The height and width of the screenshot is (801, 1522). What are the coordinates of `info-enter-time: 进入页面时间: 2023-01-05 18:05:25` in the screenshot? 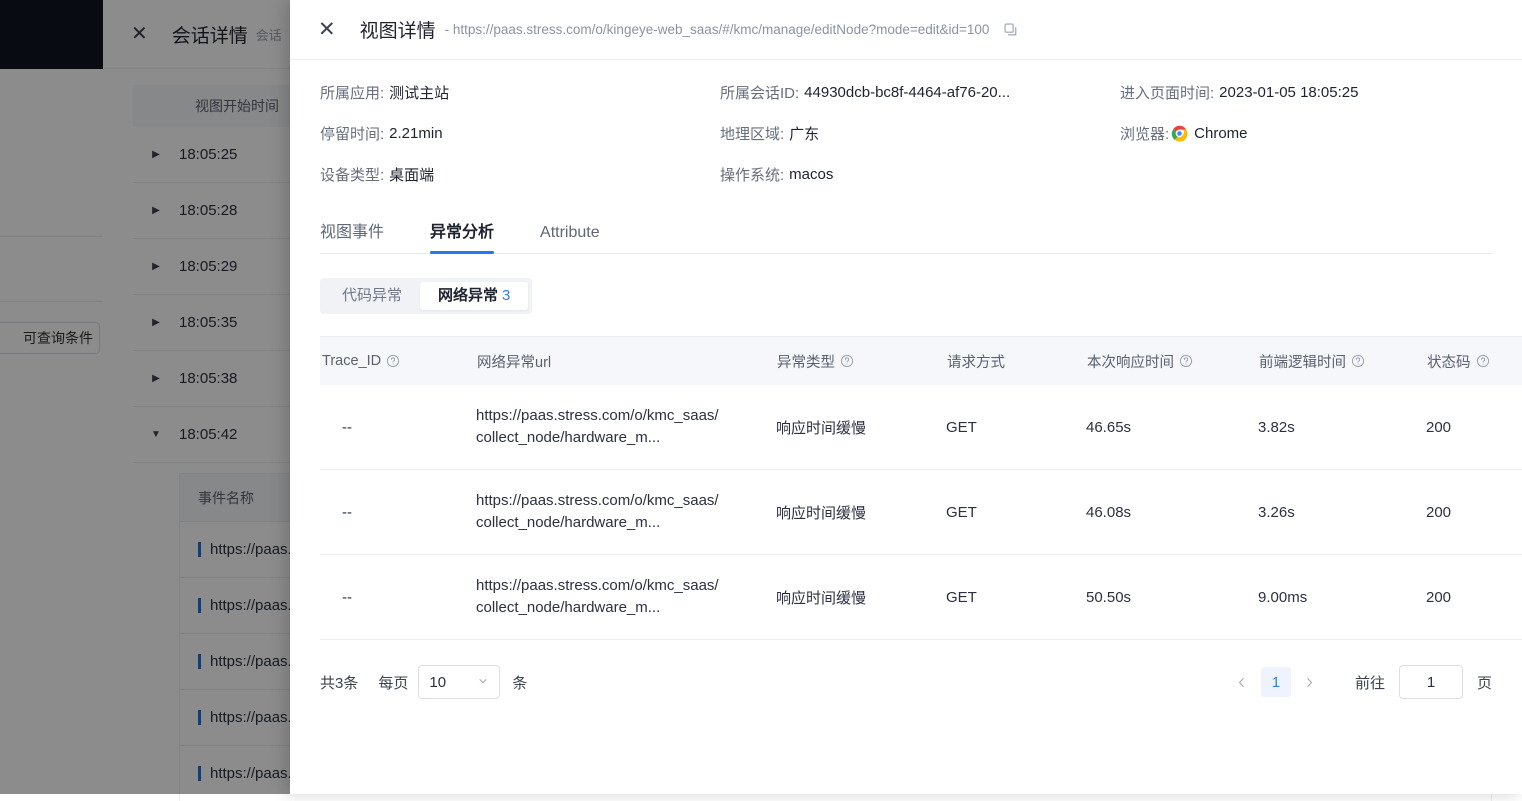 It's located at (1306, 92).